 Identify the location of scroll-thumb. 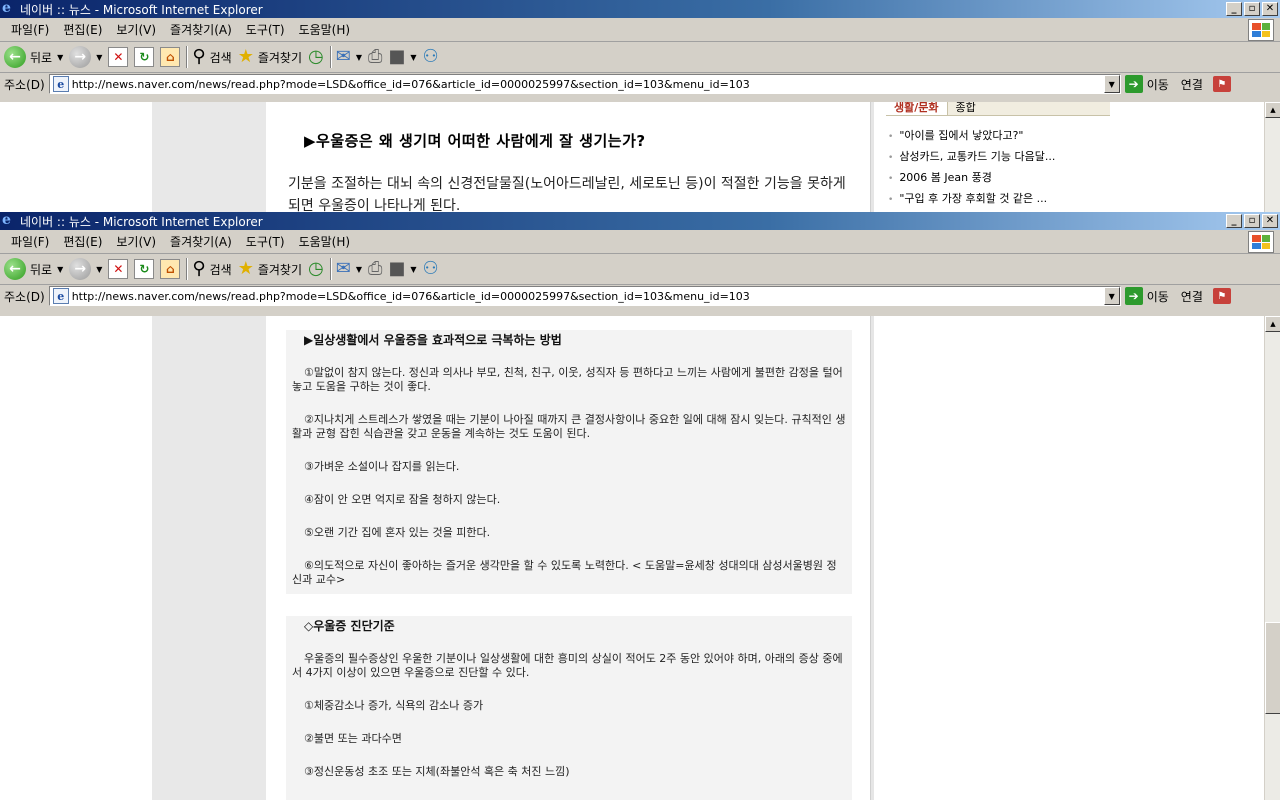
(1272, 668).